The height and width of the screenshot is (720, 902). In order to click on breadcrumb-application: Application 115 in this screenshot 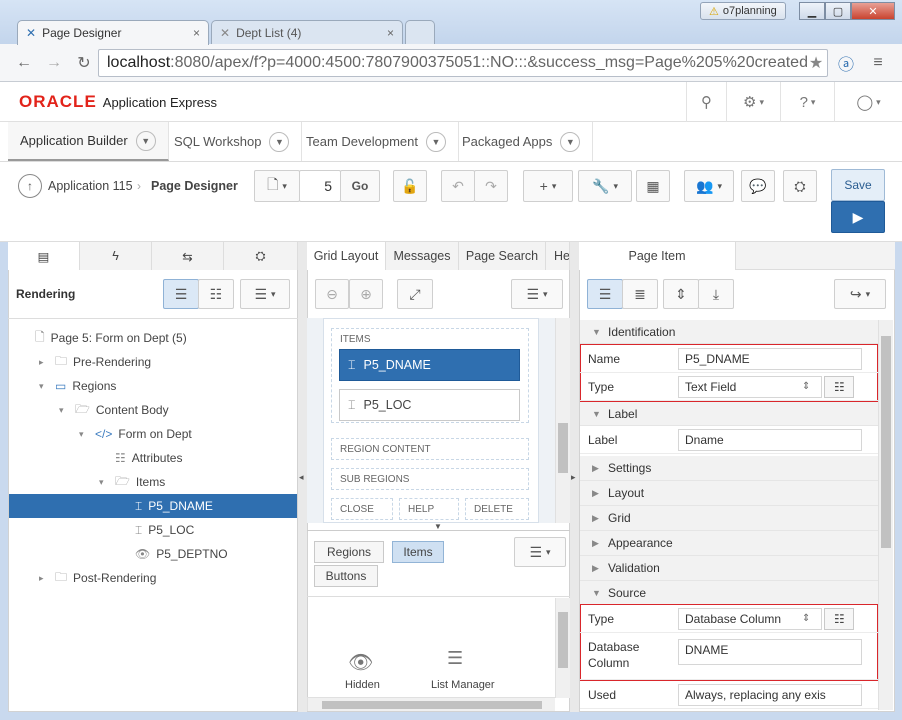, I will do `click(90, 186)`.